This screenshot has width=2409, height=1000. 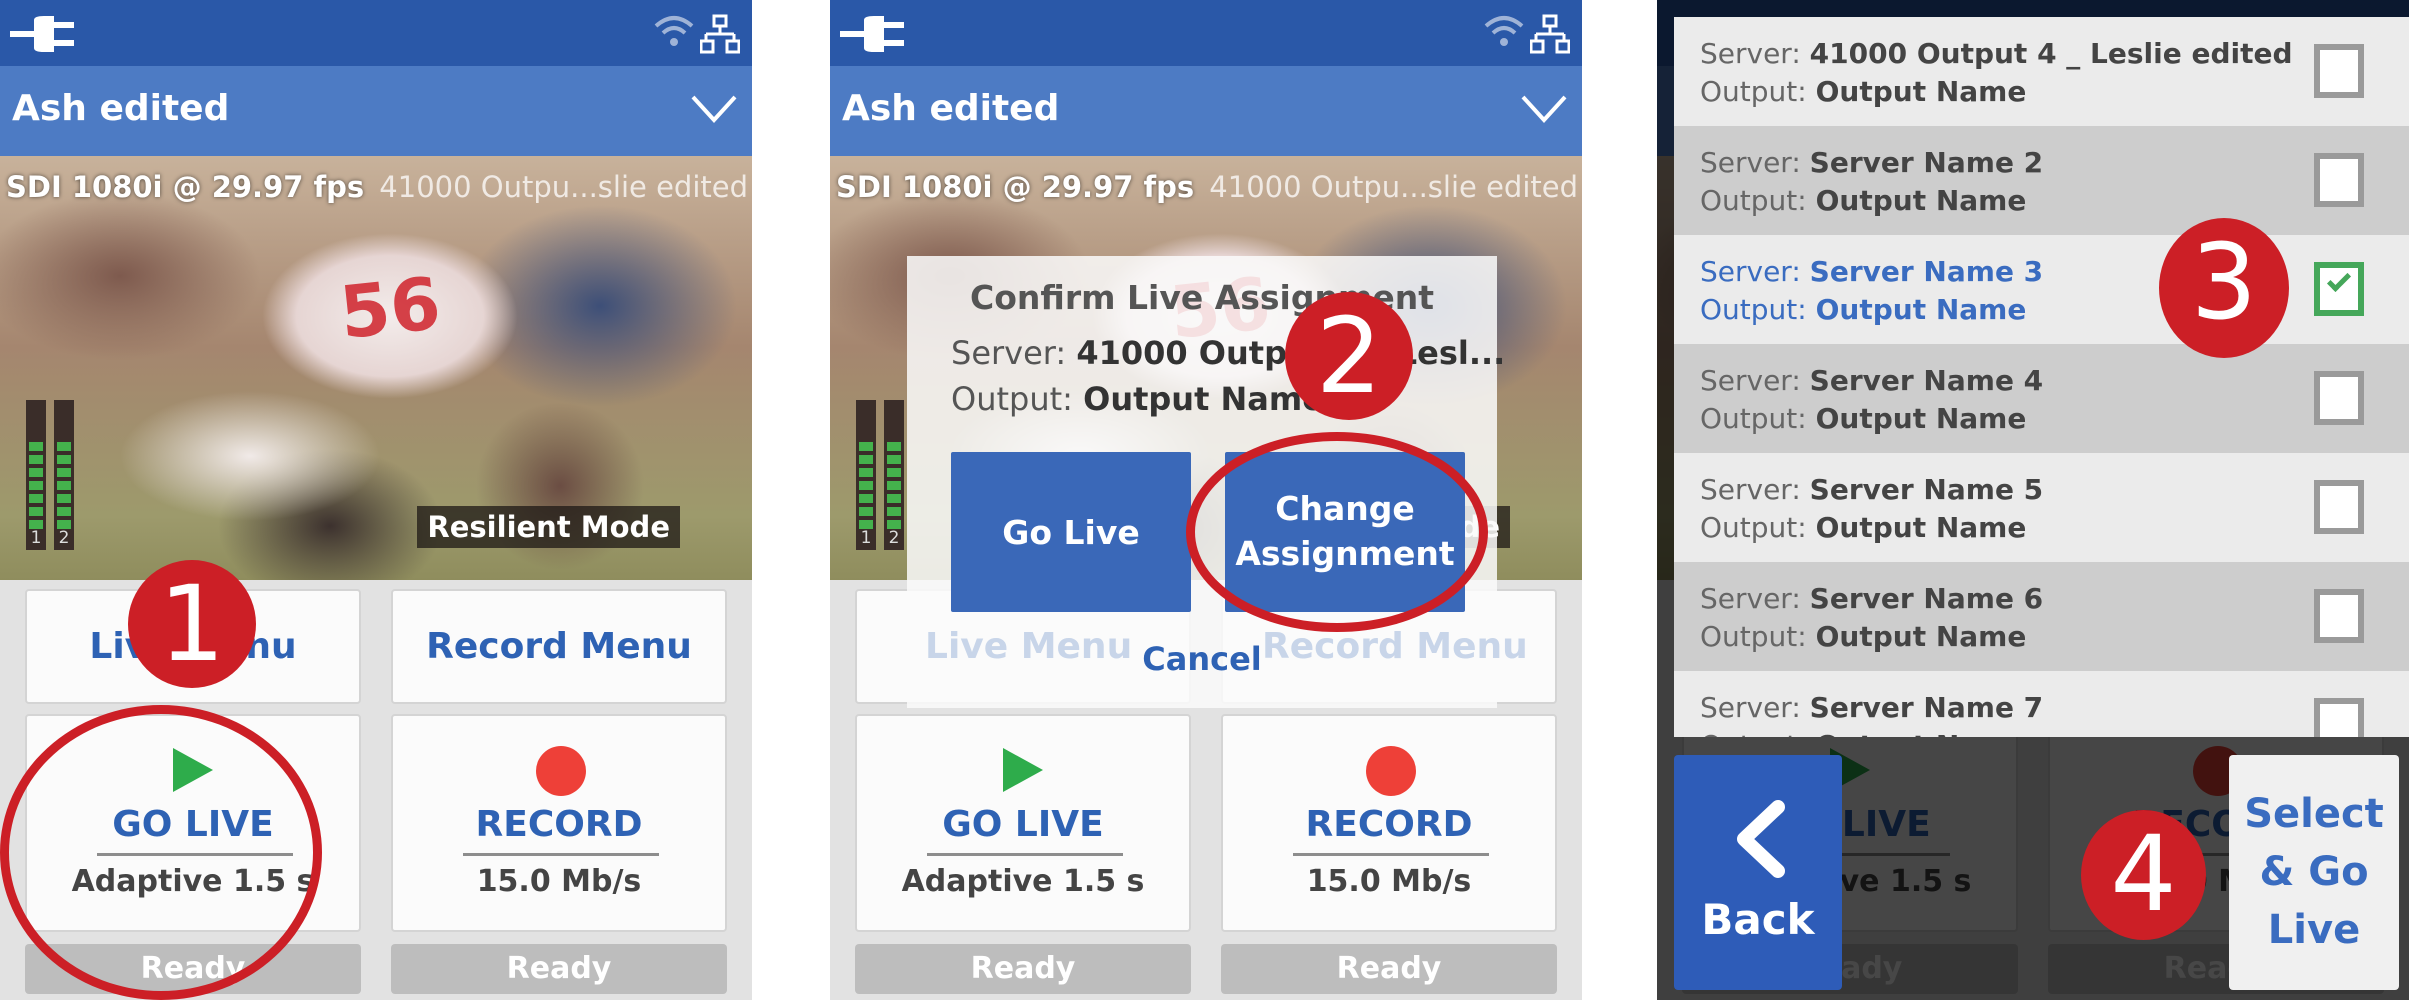 I want to click on server-name: 41000 Output 4 _ Leslie edited, so click(x=2051, y=53).